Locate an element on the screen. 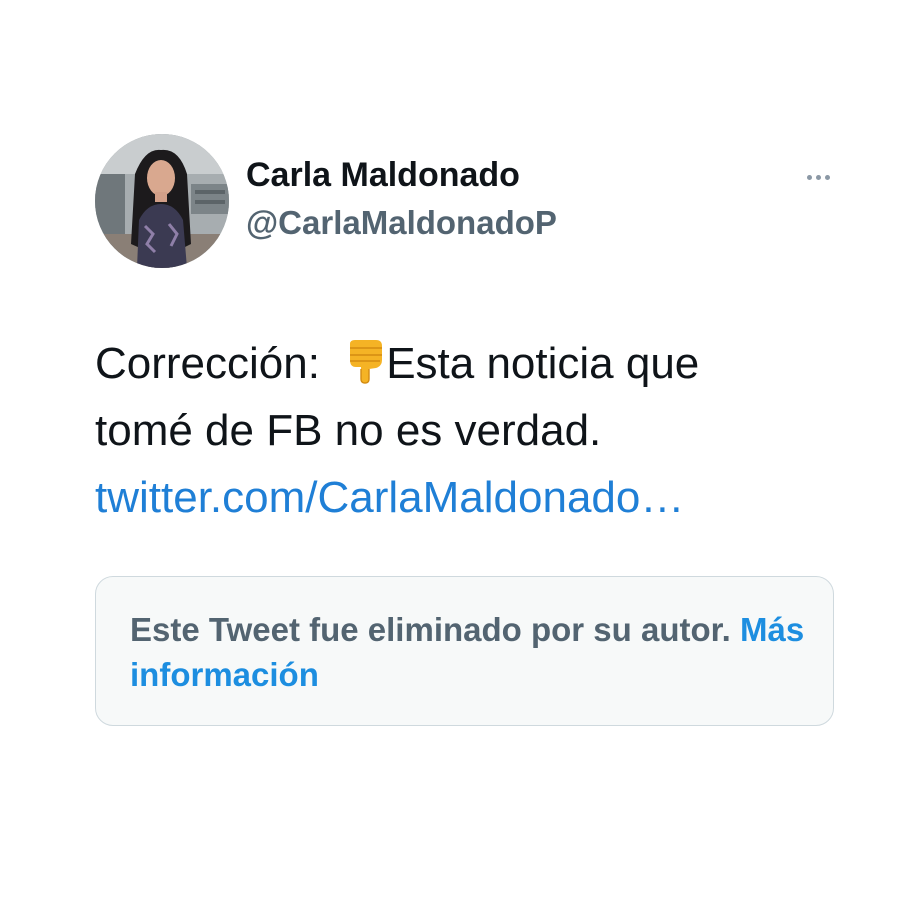 The image size is (900, 900). deleted-tweet-message: Este Tweet fue eliminado por su autor. is located at coordinates (430, 629).